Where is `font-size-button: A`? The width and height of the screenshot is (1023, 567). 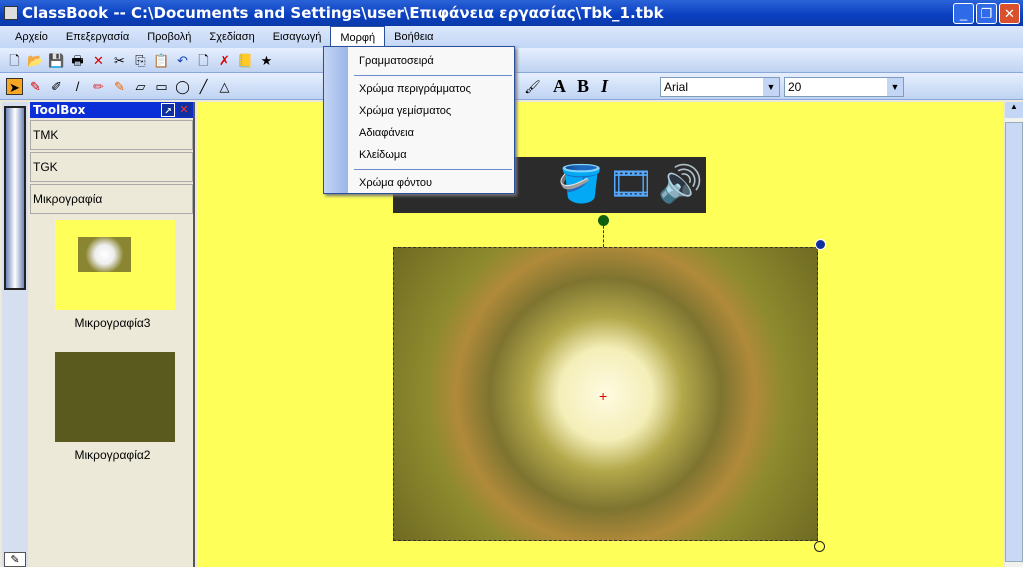
font-size-button: A is located at coordinates (559, 86).